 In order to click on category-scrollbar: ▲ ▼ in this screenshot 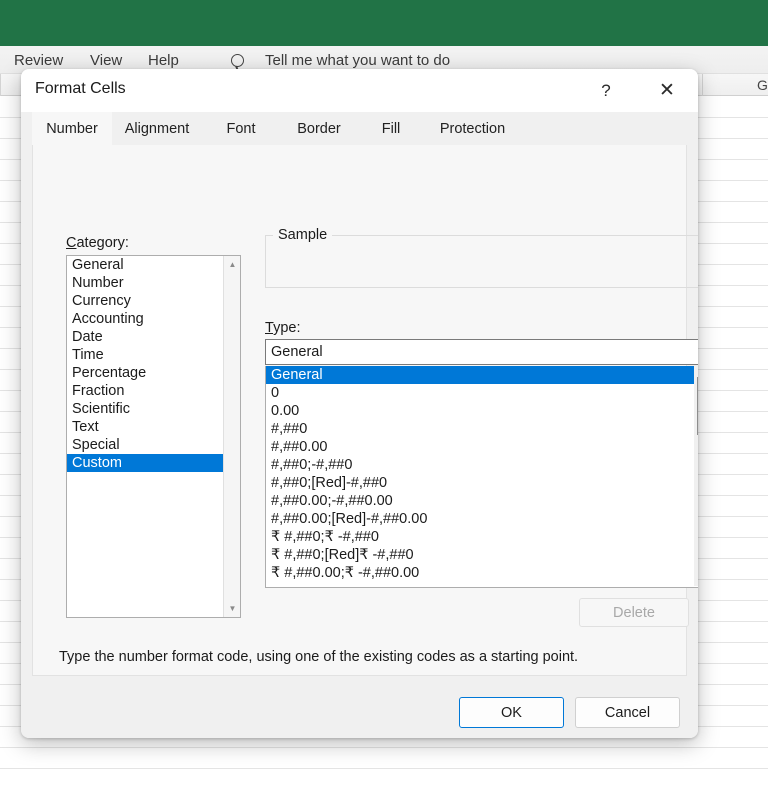, I will do `click(231, 436)`.